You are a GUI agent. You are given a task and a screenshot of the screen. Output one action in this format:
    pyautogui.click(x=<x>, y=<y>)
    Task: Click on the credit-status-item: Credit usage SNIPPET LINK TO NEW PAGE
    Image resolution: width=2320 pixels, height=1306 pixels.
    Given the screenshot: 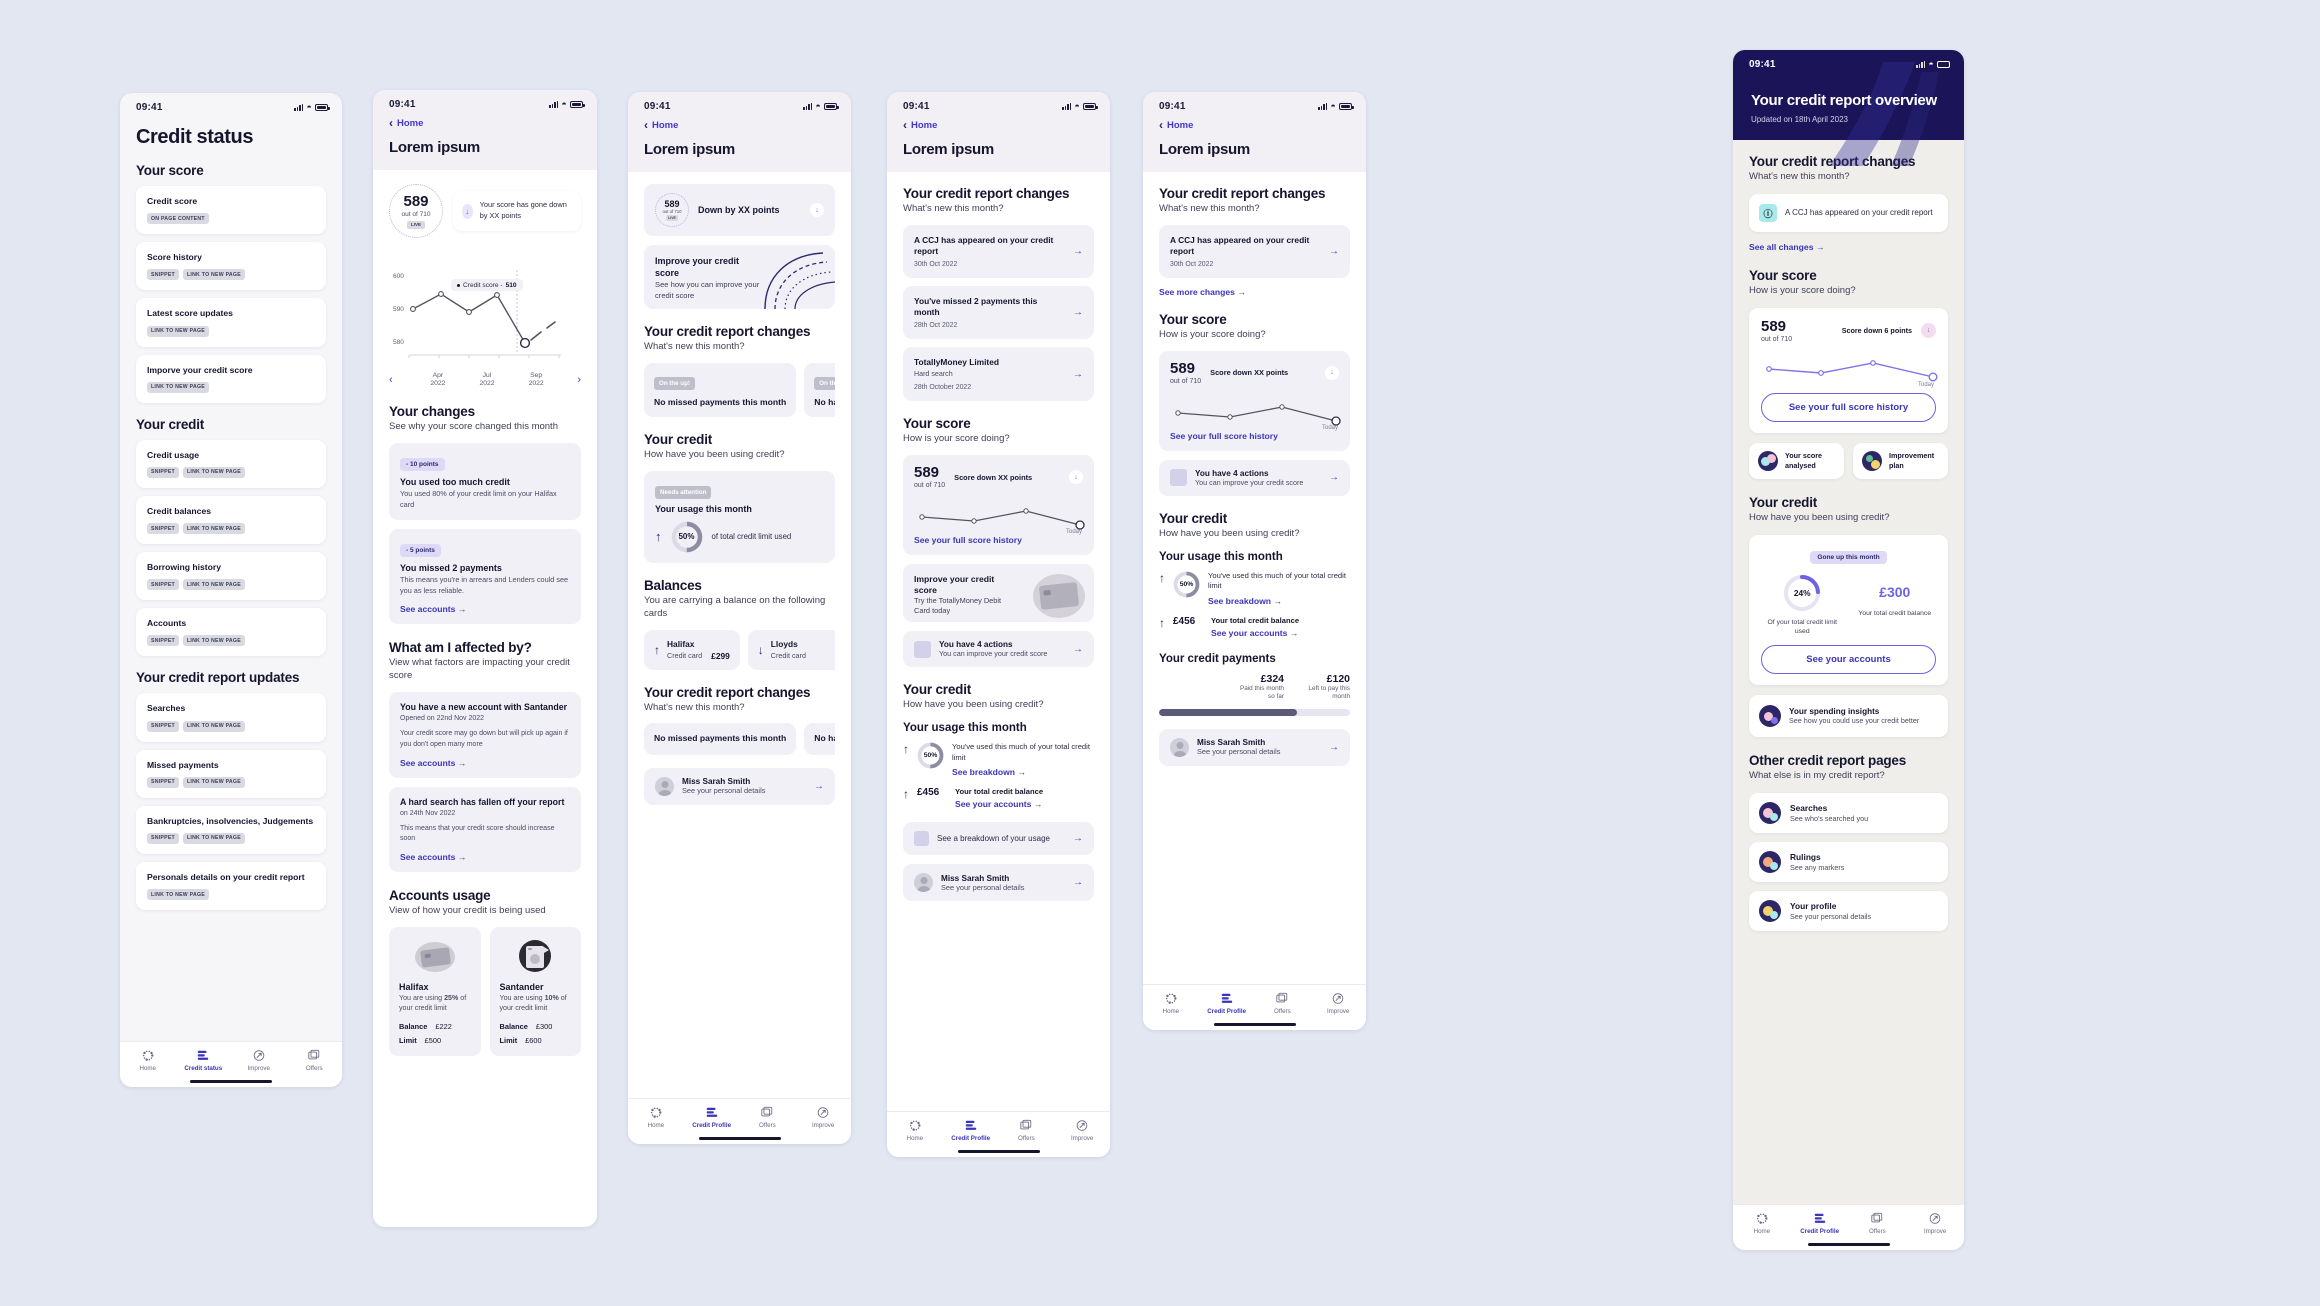 What is the action you would take?
    pyautogui.click(x=231, y=463)
    